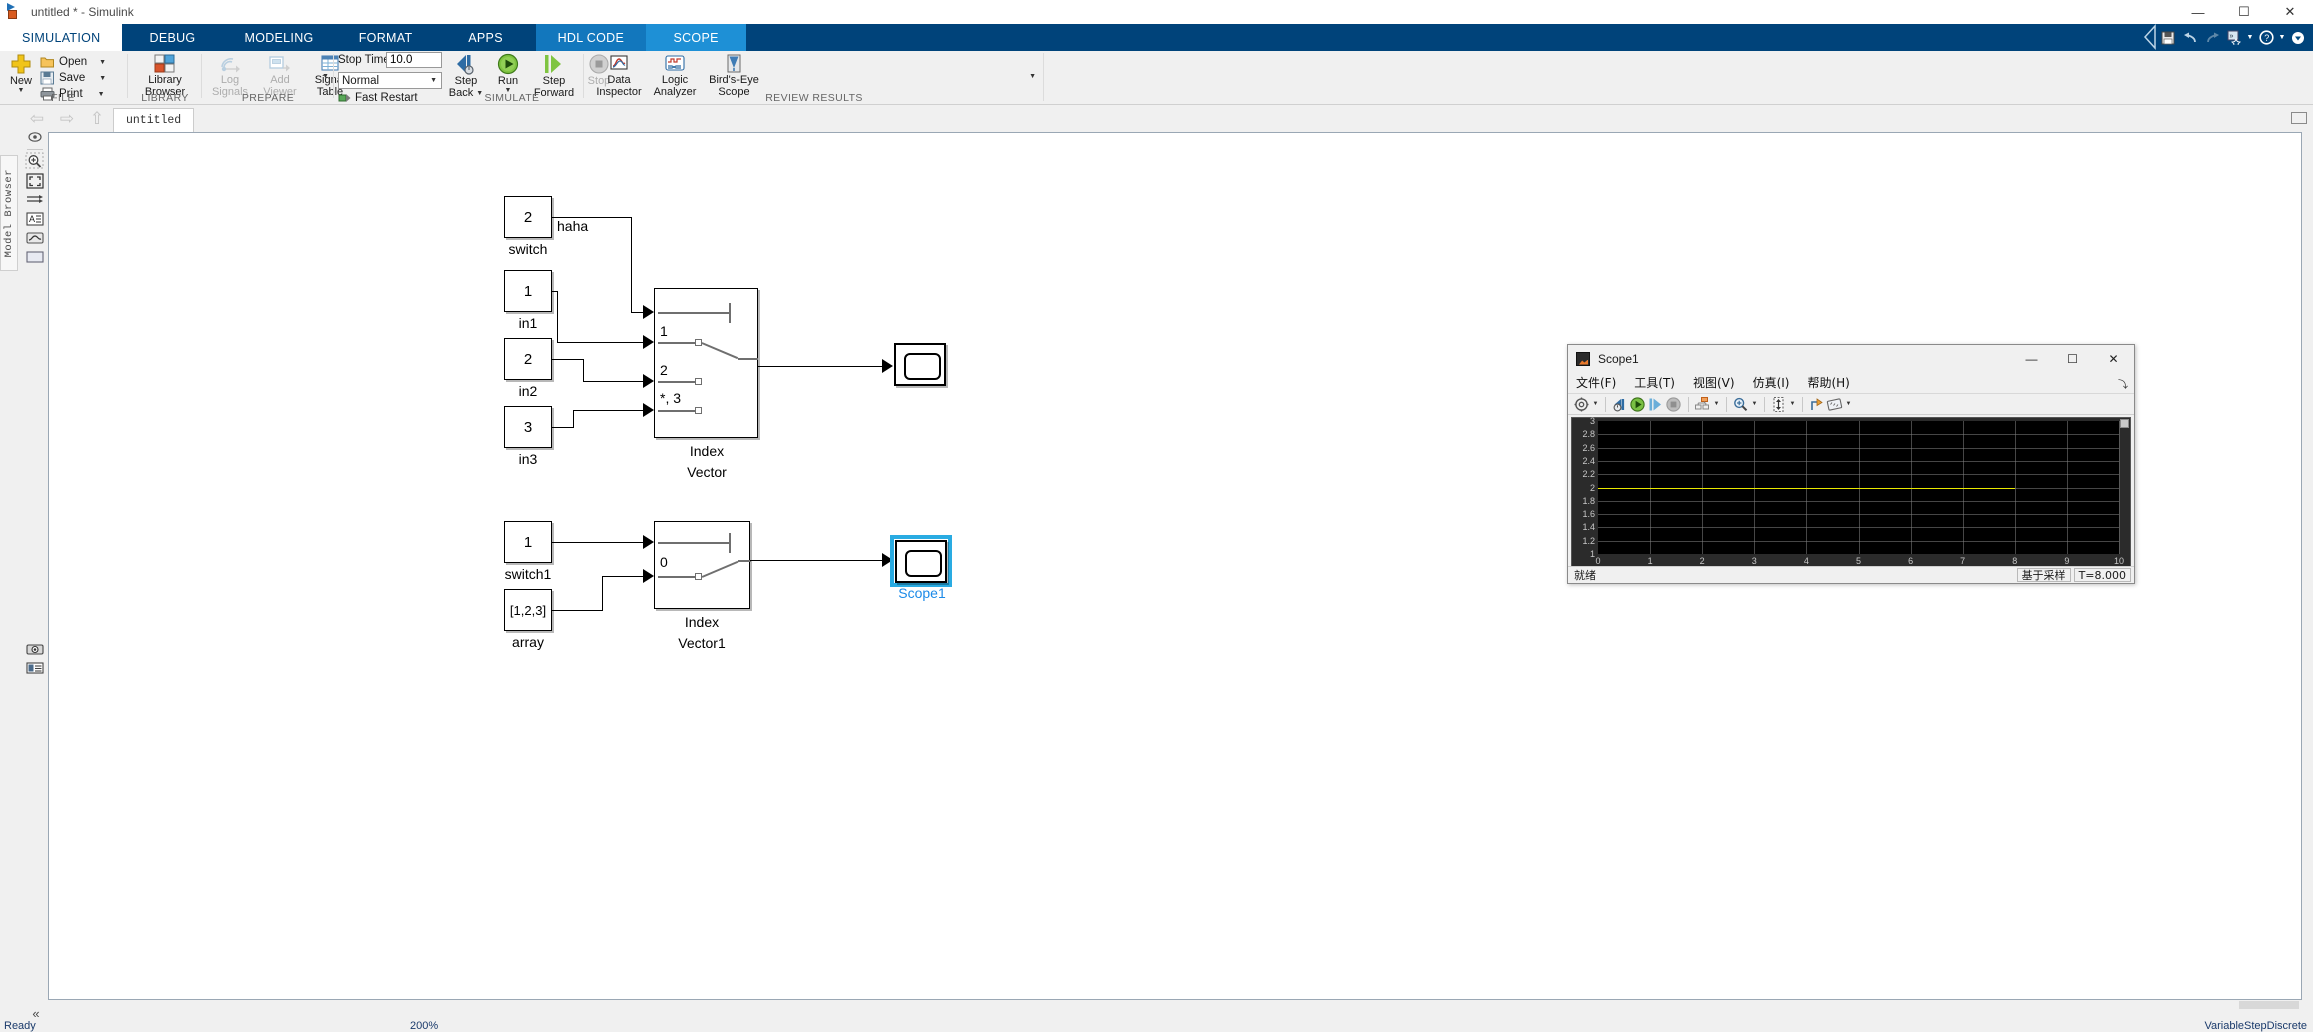 The height and width of the screenshot is (1032, 2313). I want to click on block-switch: 2, so click(528, 217).